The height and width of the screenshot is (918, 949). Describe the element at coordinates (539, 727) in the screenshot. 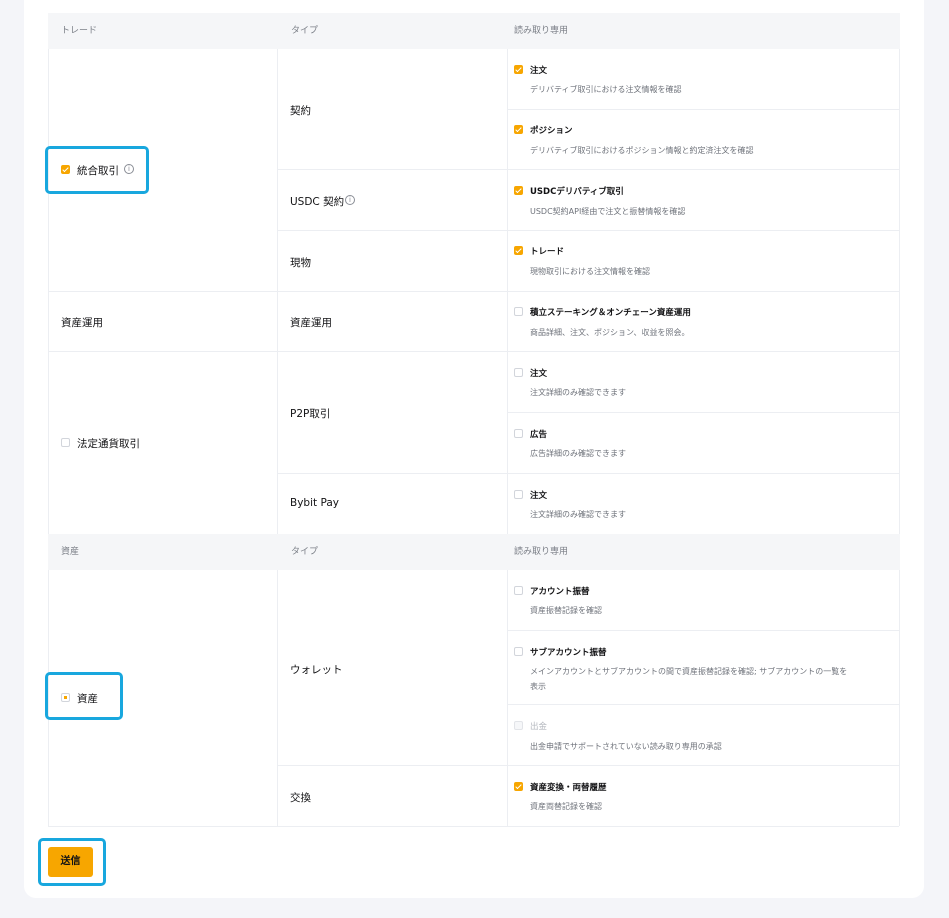

I see `perm-title: 出金` at that location.